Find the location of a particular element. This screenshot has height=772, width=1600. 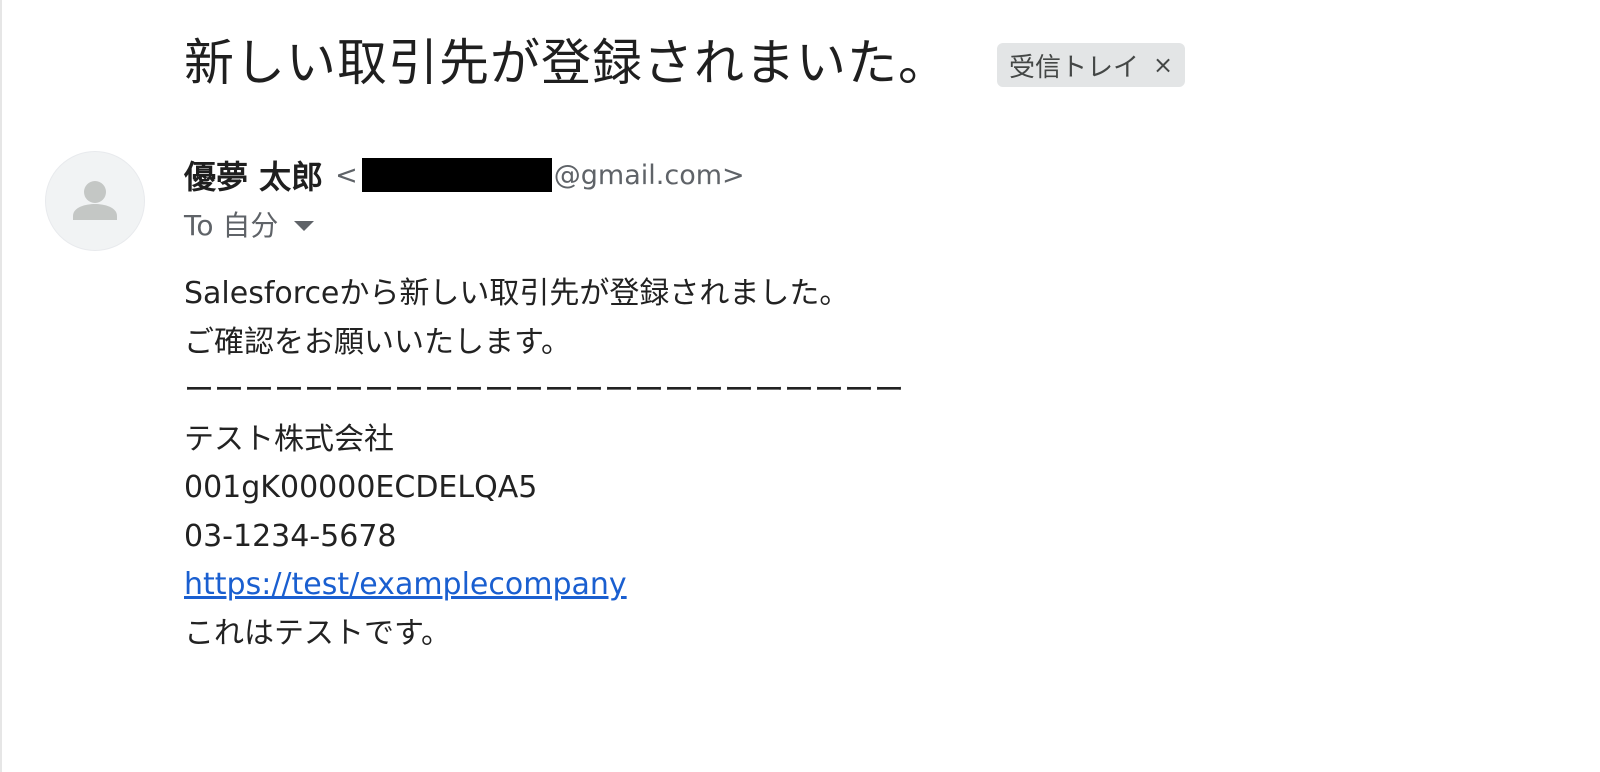

caret-down-icon is located at coordinates (304, 226).